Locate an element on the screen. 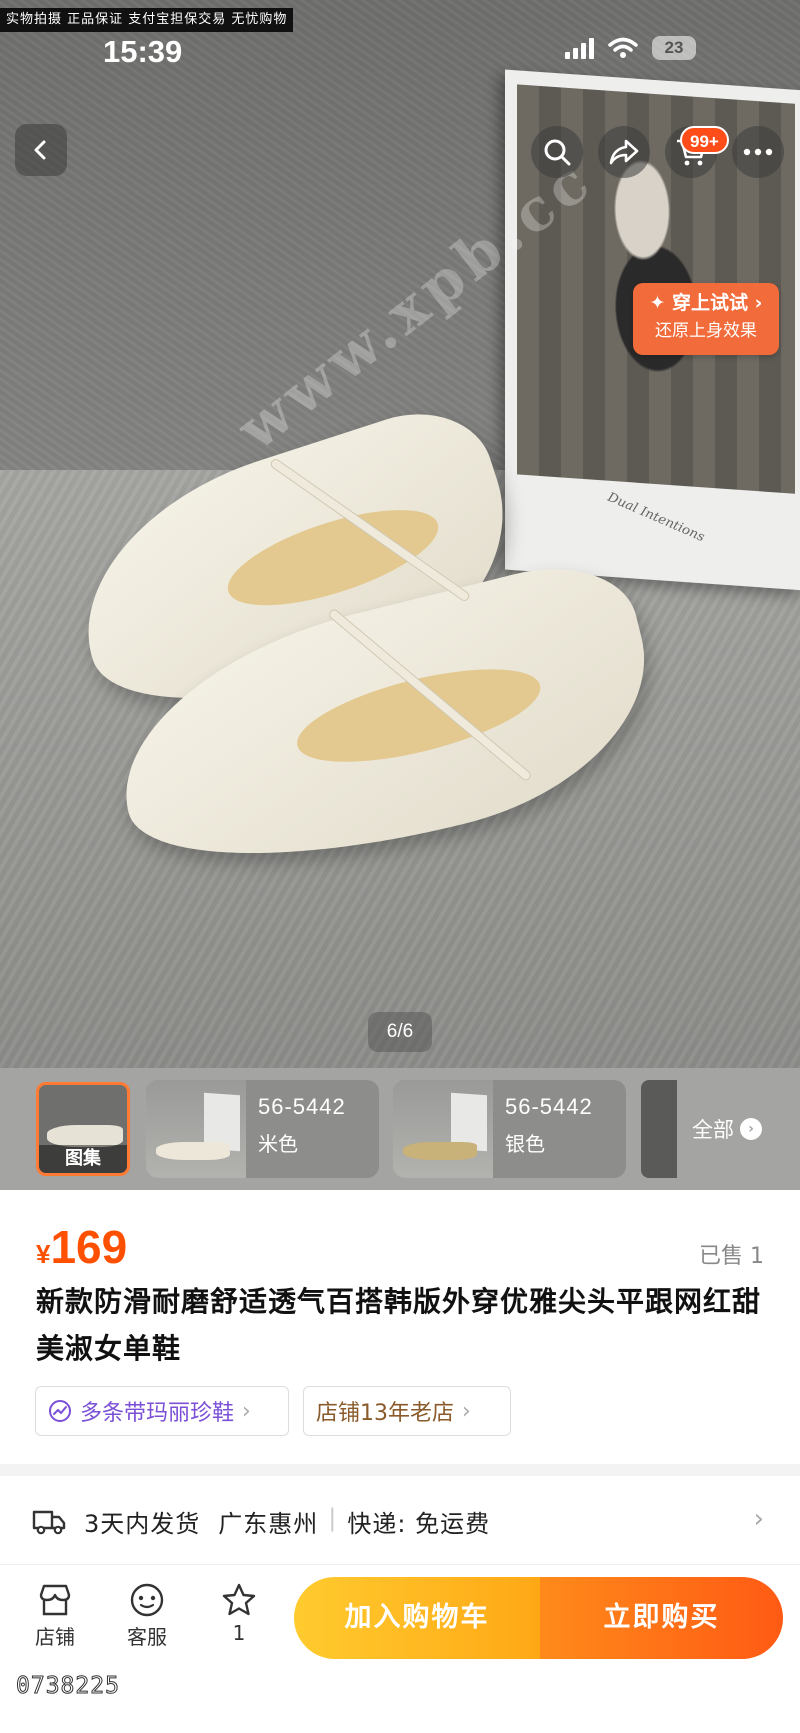  try-on-title: ✦ 穿上试试 › is located at coordinates (706, 303).